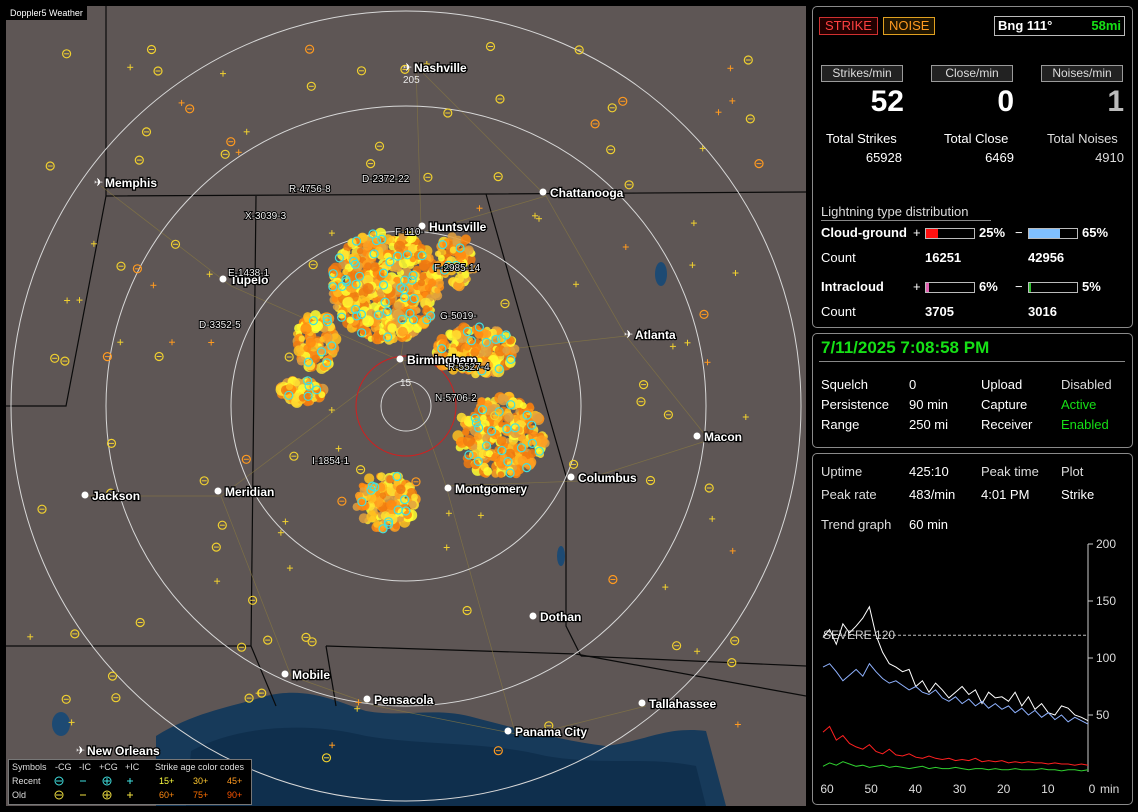 The height and width of the screenshot is (812, 1138). What do you see at coordinates (1002, 384) in the screenshot?
I see `upload-label: Upload` at bounding box center [1002, 384].